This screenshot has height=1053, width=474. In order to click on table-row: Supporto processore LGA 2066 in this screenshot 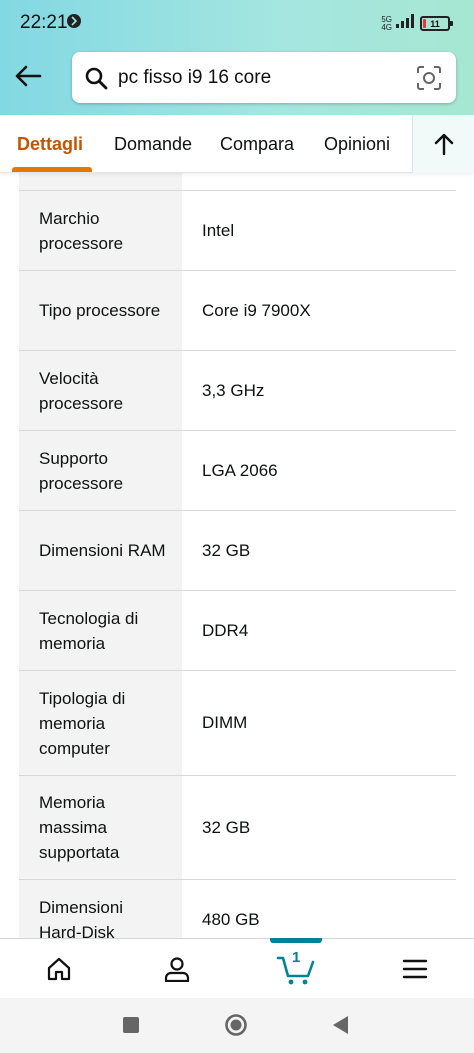, I will do `click(237, 470)`.